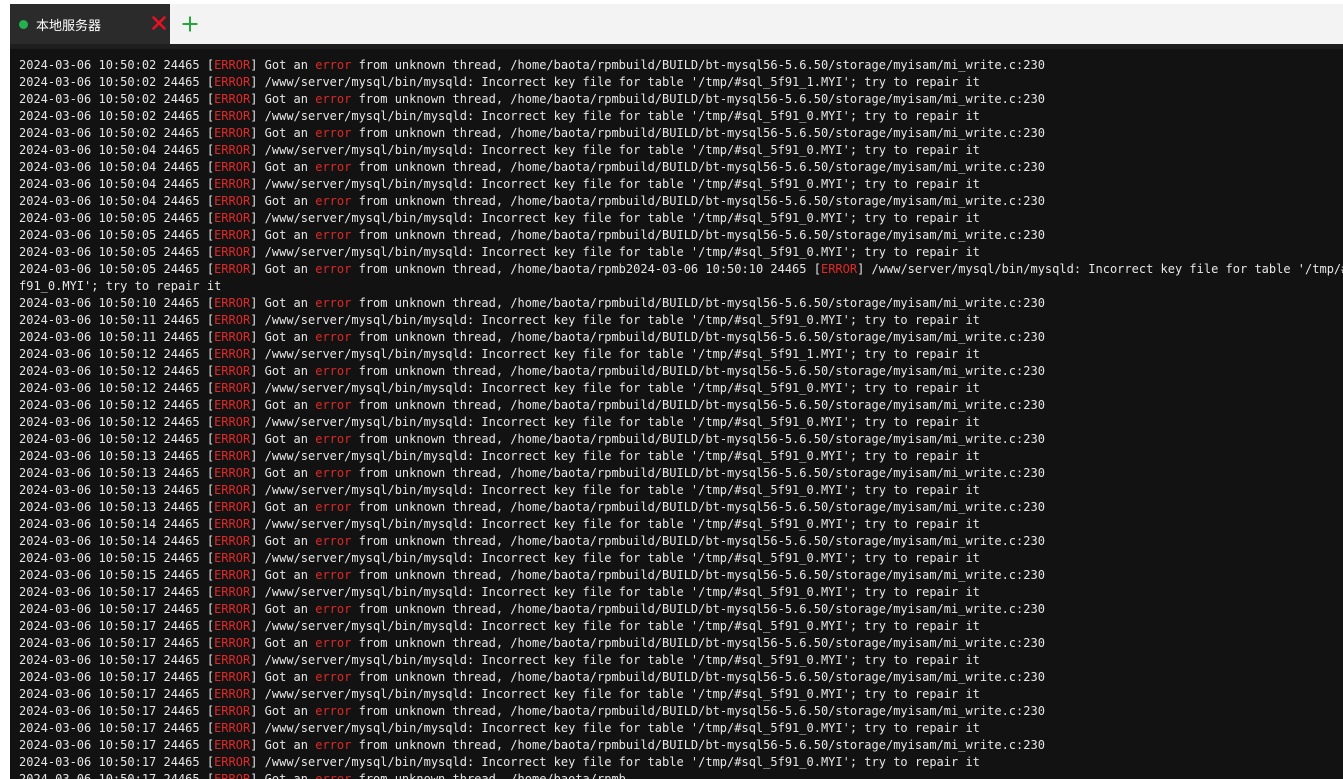 The height and width of the screenshot is (779, 1343). Describe the element at coordinates (676, 24) in the screenshot. I see `tab-bar: 本地服务器` at that location.